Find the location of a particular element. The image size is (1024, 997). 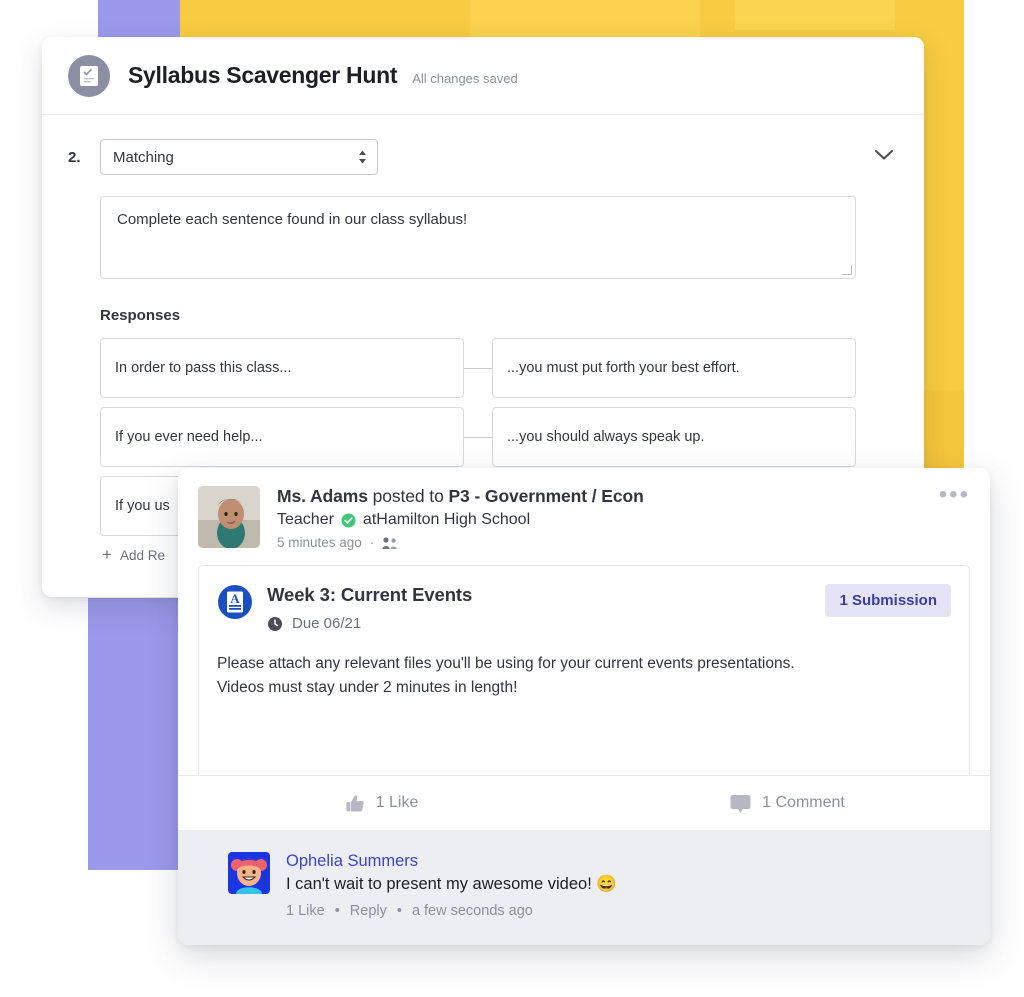

post-target-class: P3 - Government / Econ is located at coordinates (545, 496).